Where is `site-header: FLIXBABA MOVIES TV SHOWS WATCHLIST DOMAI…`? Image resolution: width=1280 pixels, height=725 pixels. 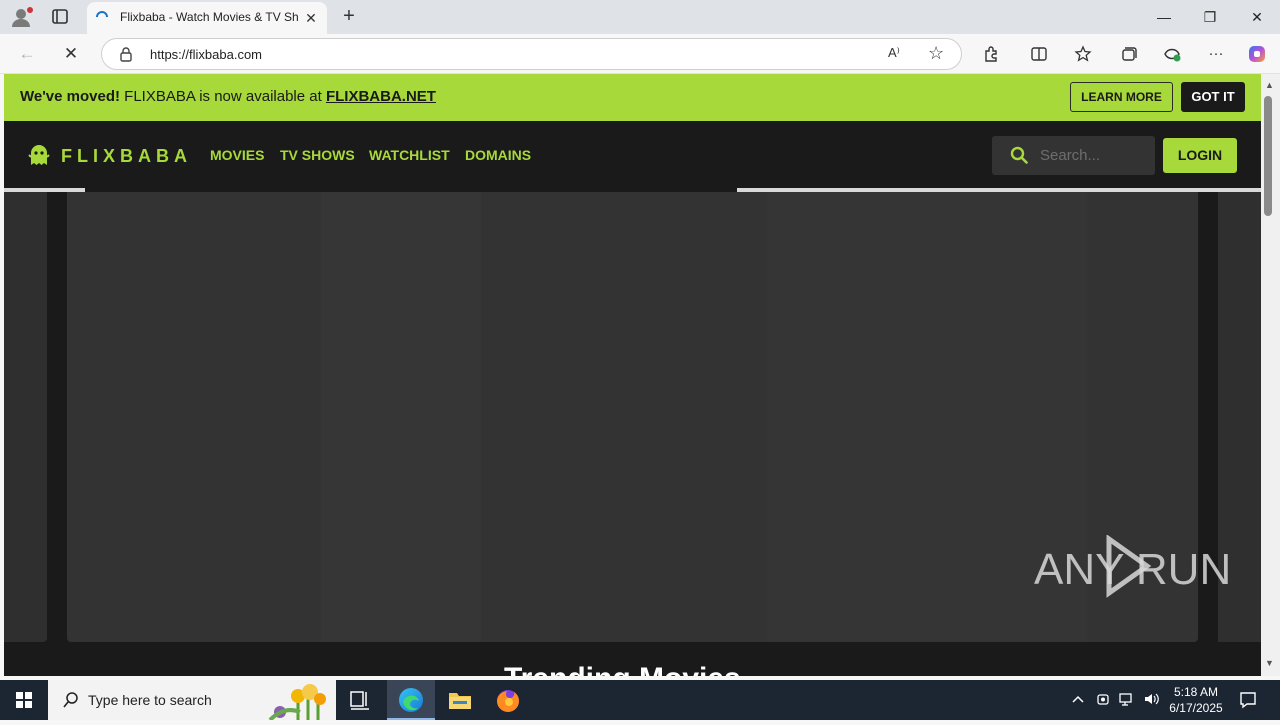 site-header: FLIXBABA MOVIES TV SHOWS WATCHLIST DOMAI… is located at coordinates (632, 155).